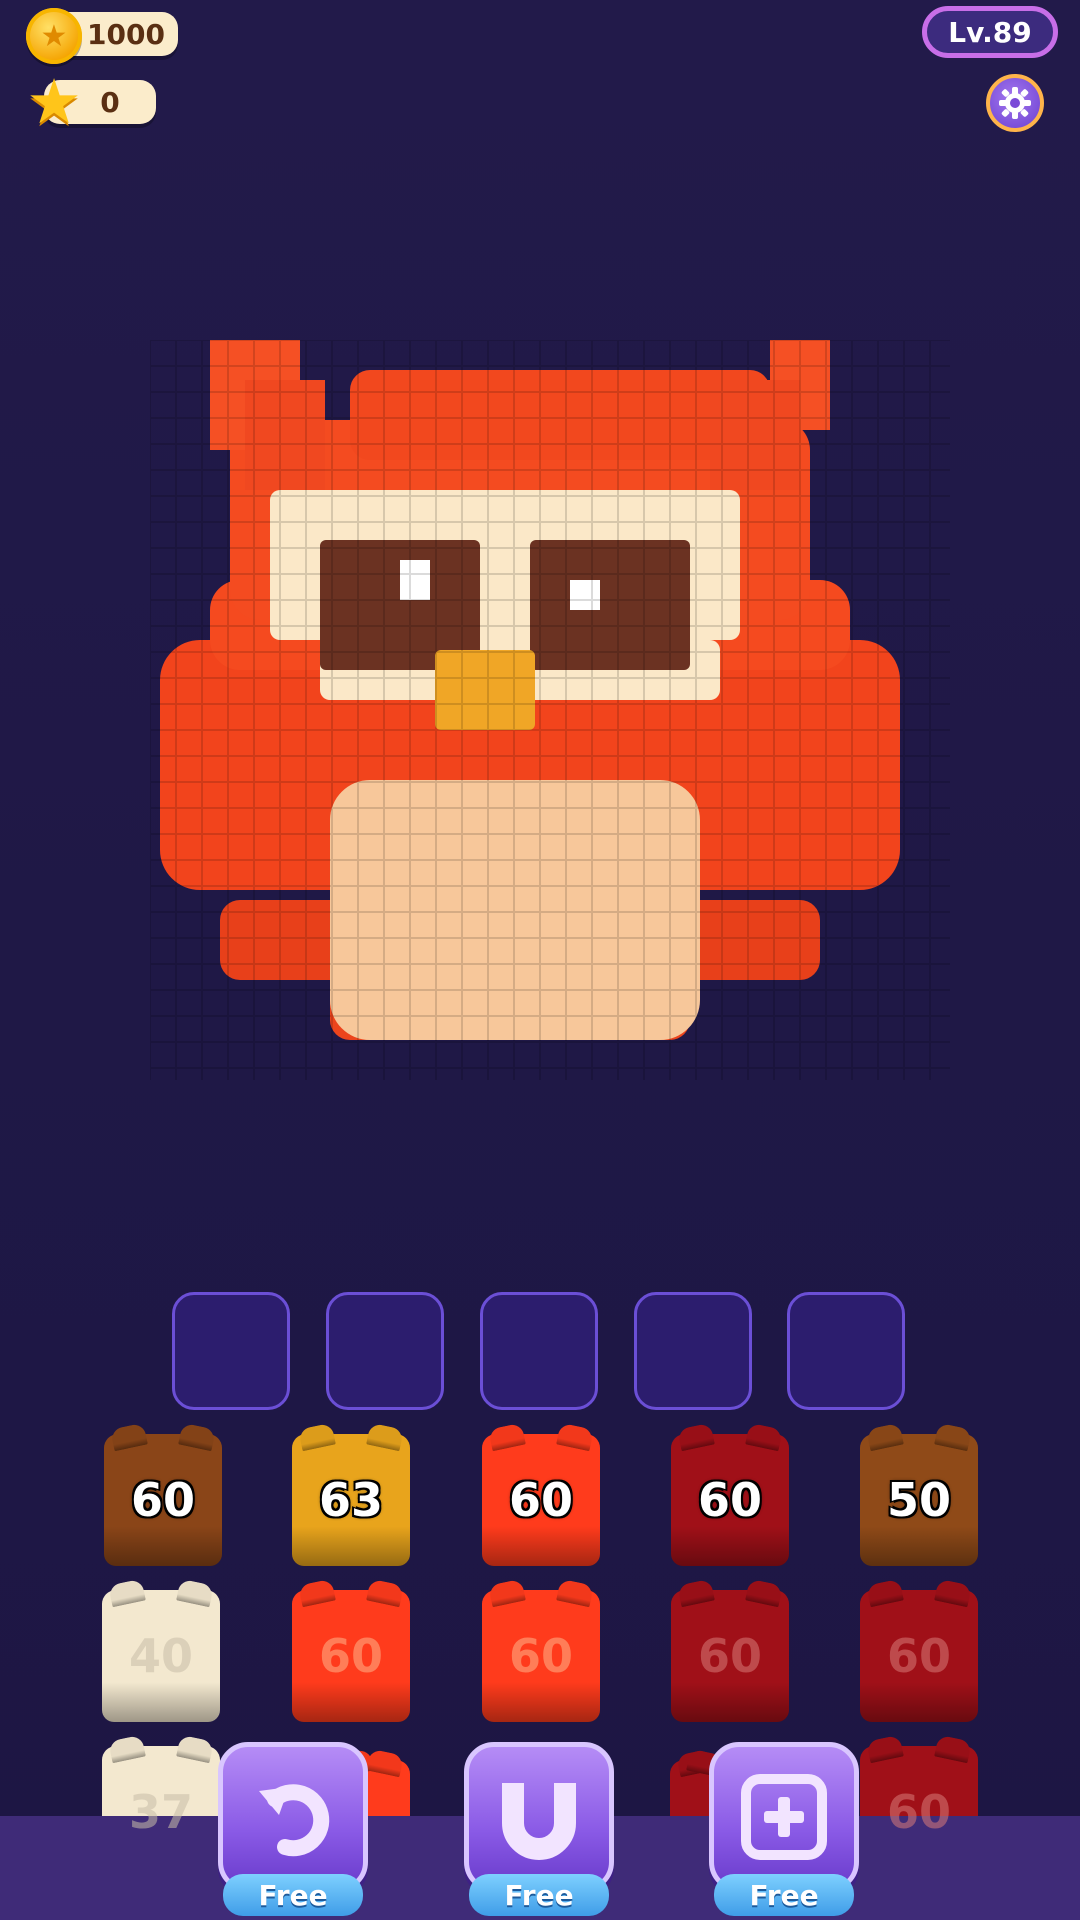  I want to click on coin-count: 1000, so click(126, 34).